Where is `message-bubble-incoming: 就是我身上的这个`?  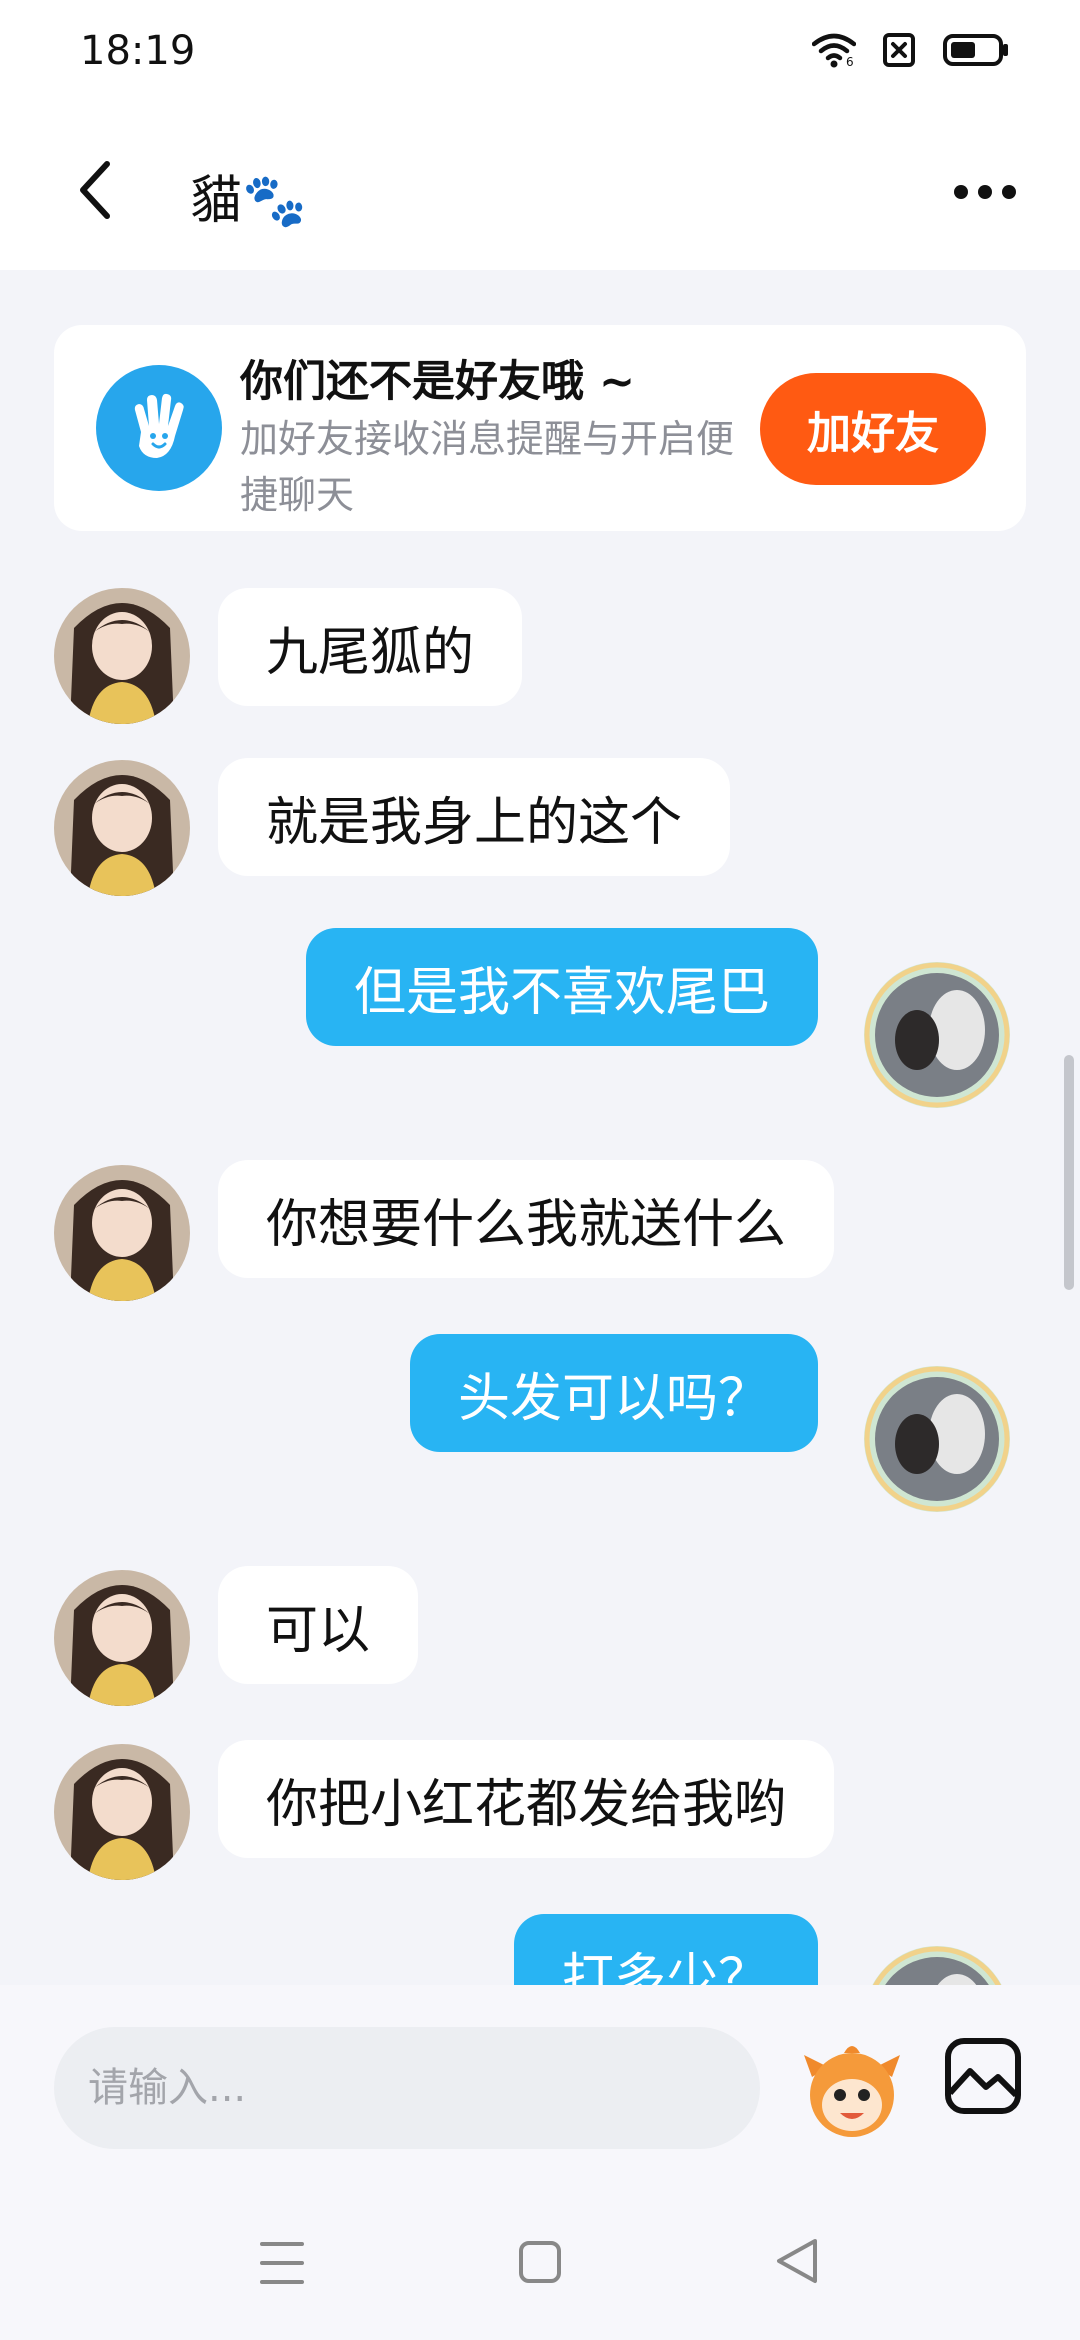 message-bubble-incoming: 就是我身上的这个 is located at coordinates (474, 817).